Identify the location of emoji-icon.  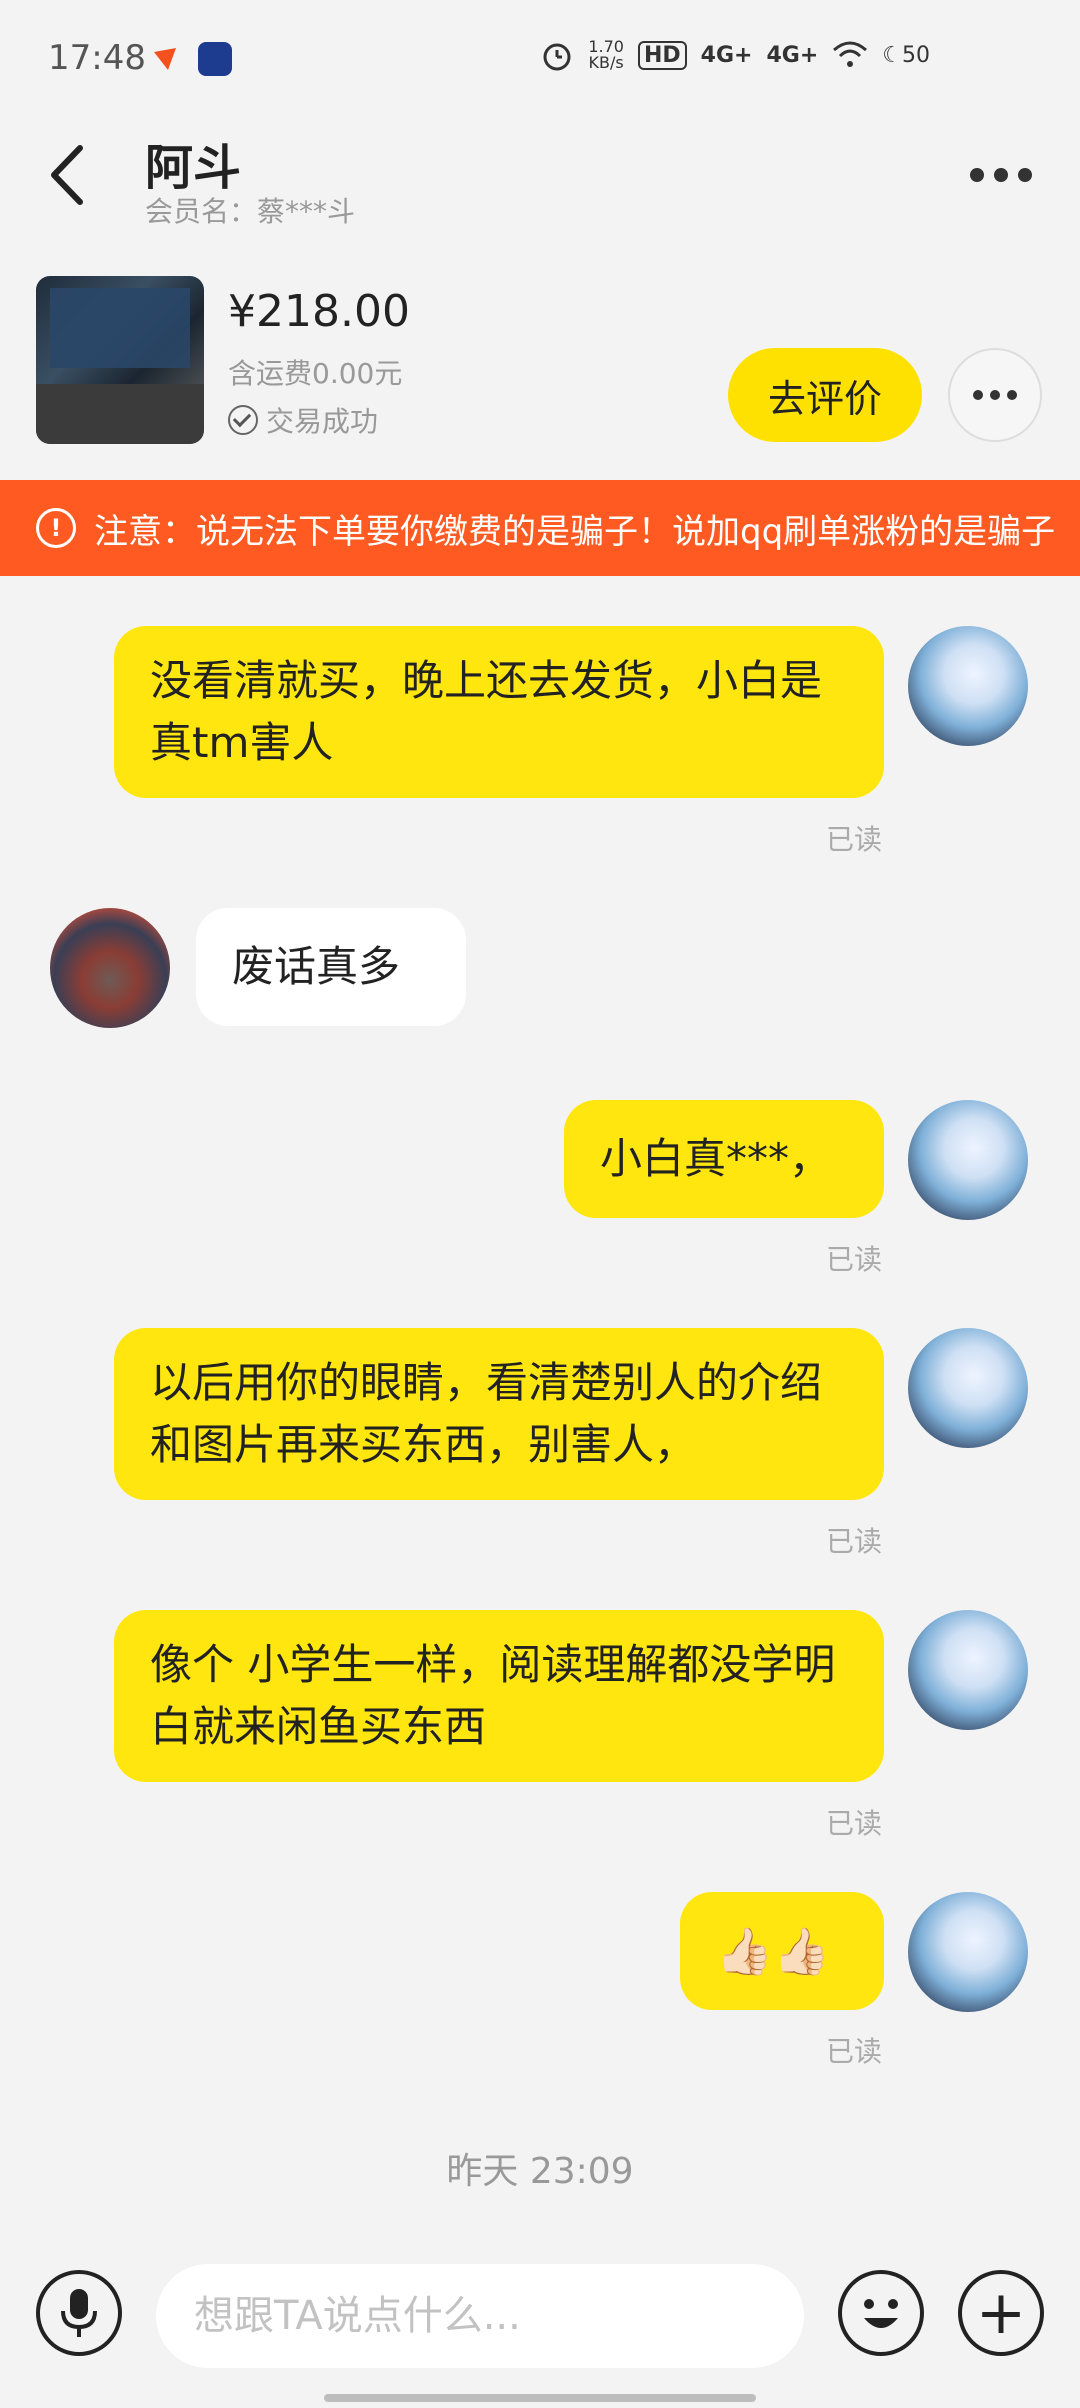
(881, 2313).